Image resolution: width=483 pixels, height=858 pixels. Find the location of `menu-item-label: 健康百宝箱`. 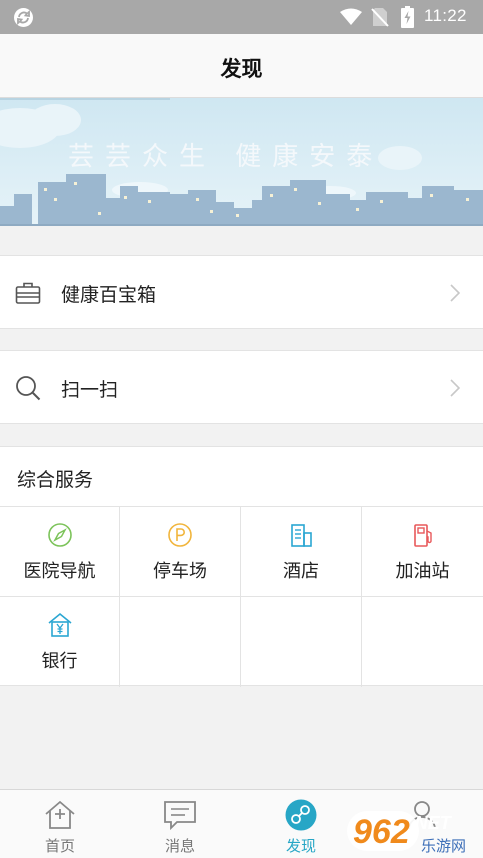

menu-item-label: 健康百宝箱 is located at coordinates (109, 295).